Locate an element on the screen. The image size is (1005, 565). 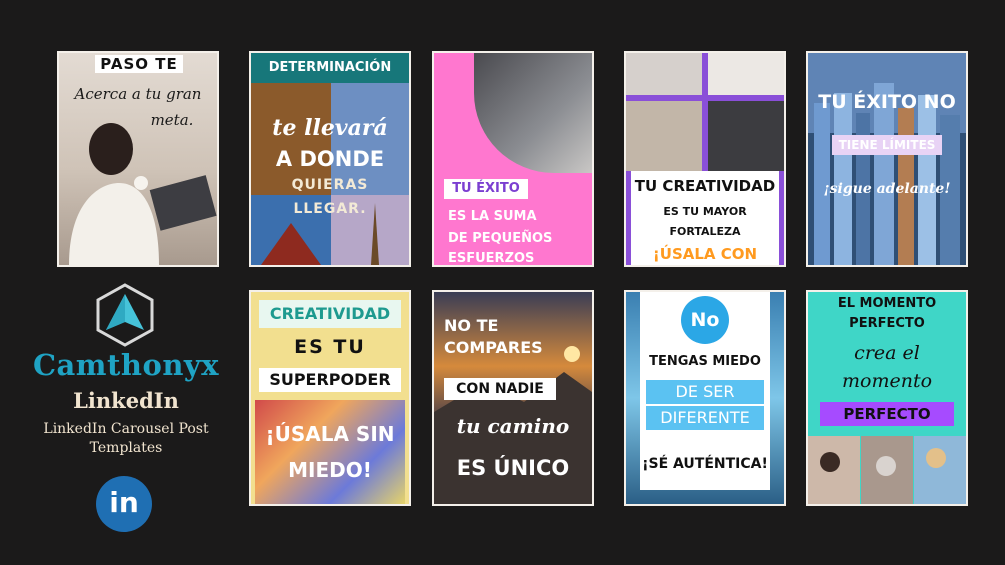
card-line-2: A DONDE is located at coordinates (330, 159).